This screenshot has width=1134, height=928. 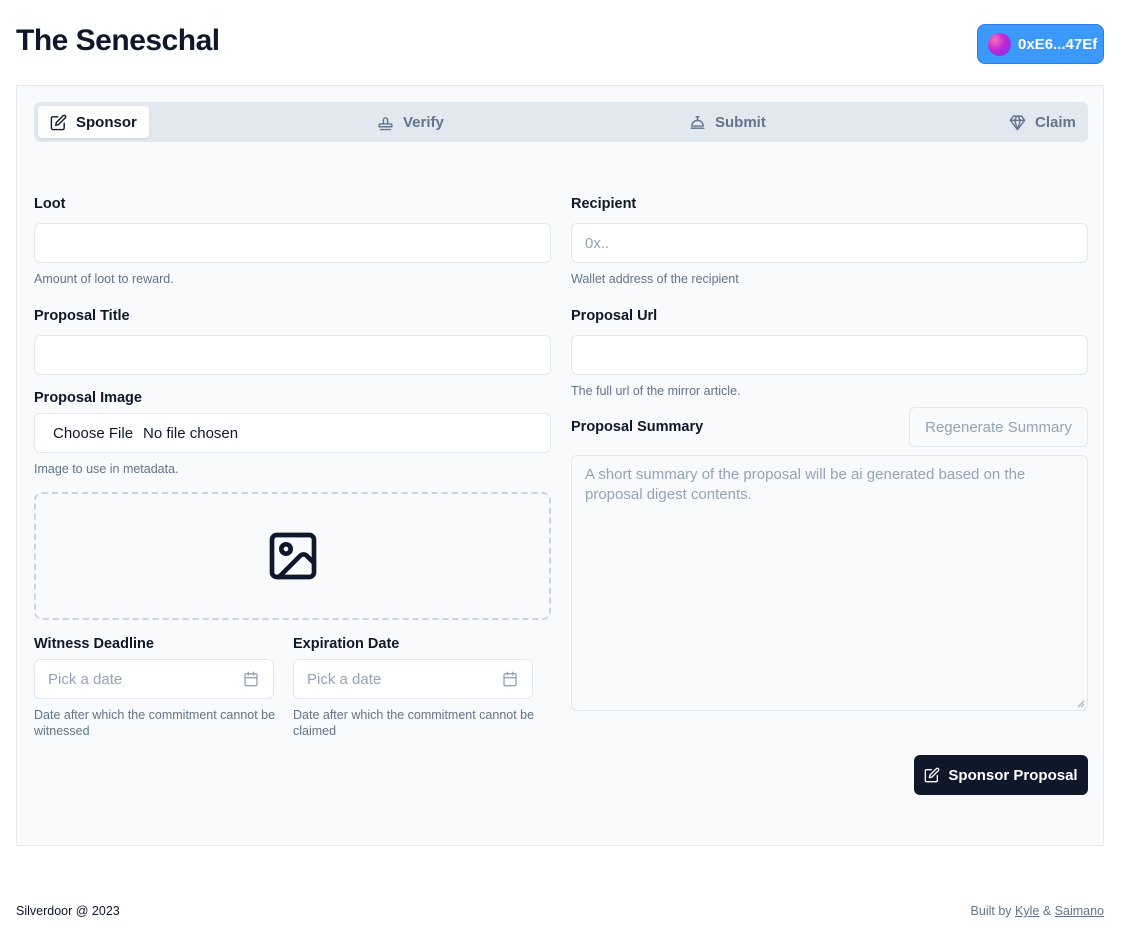 What do you see at coordinates (85, 679) in the screenshot?
I see `witness-deadline-placeholder: Pick a date` at bounding box center [85, 679].